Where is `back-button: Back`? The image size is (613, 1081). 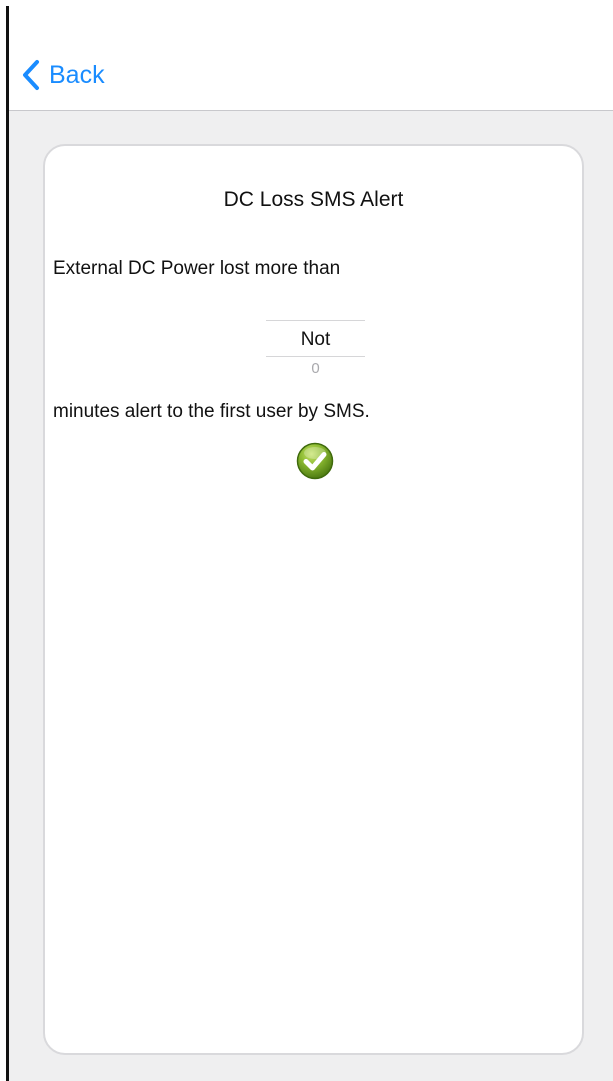 back-button: Back is located at coordinates (63, 75).